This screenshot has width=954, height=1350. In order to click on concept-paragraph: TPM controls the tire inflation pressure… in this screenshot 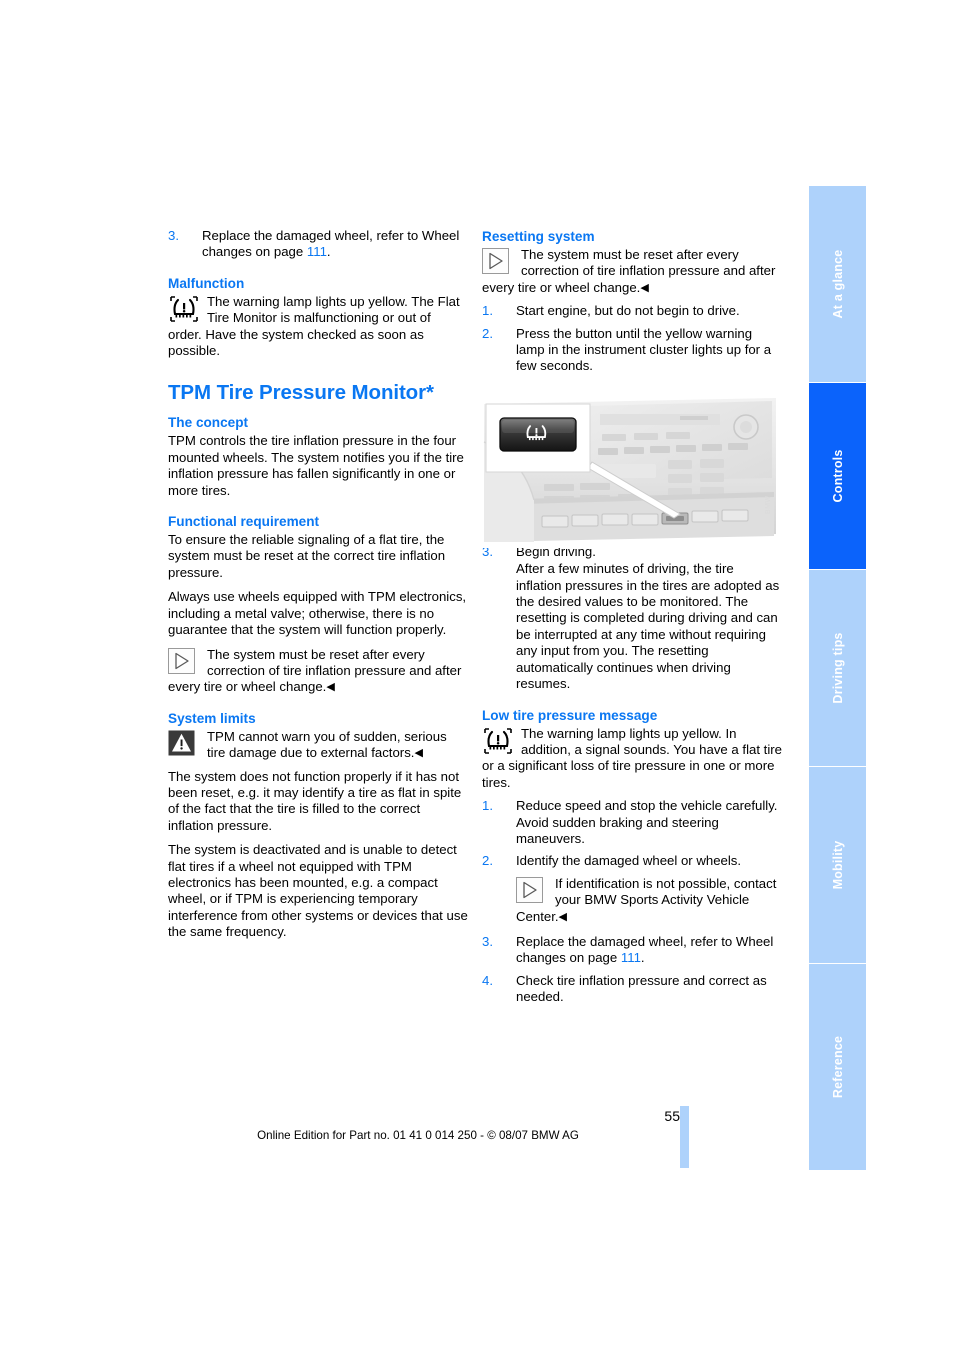, I will do `click(316, 465)`.